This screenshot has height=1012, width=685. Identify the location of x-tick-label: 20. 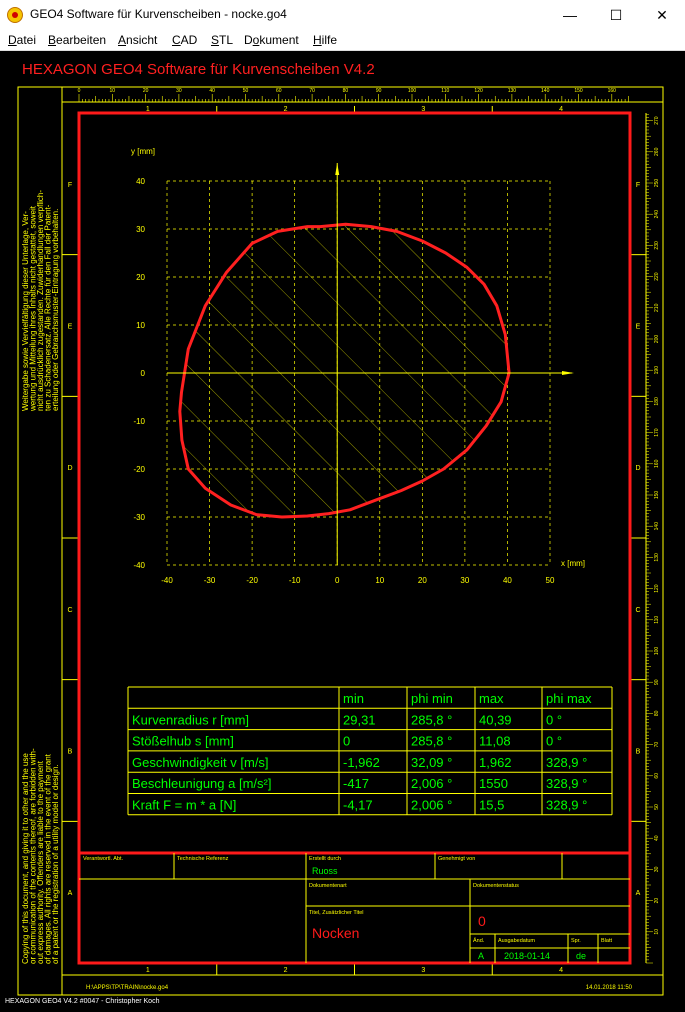
(422, 580).